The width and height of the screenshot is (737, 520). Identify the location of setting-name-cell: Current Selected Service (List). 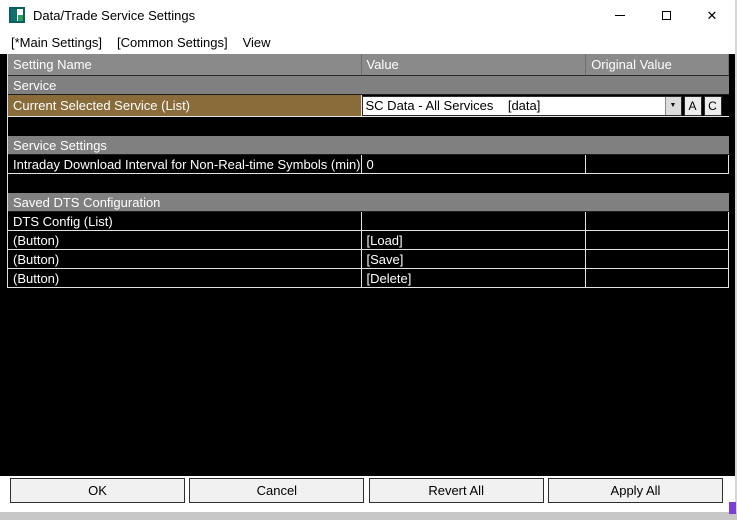
(185, 105).